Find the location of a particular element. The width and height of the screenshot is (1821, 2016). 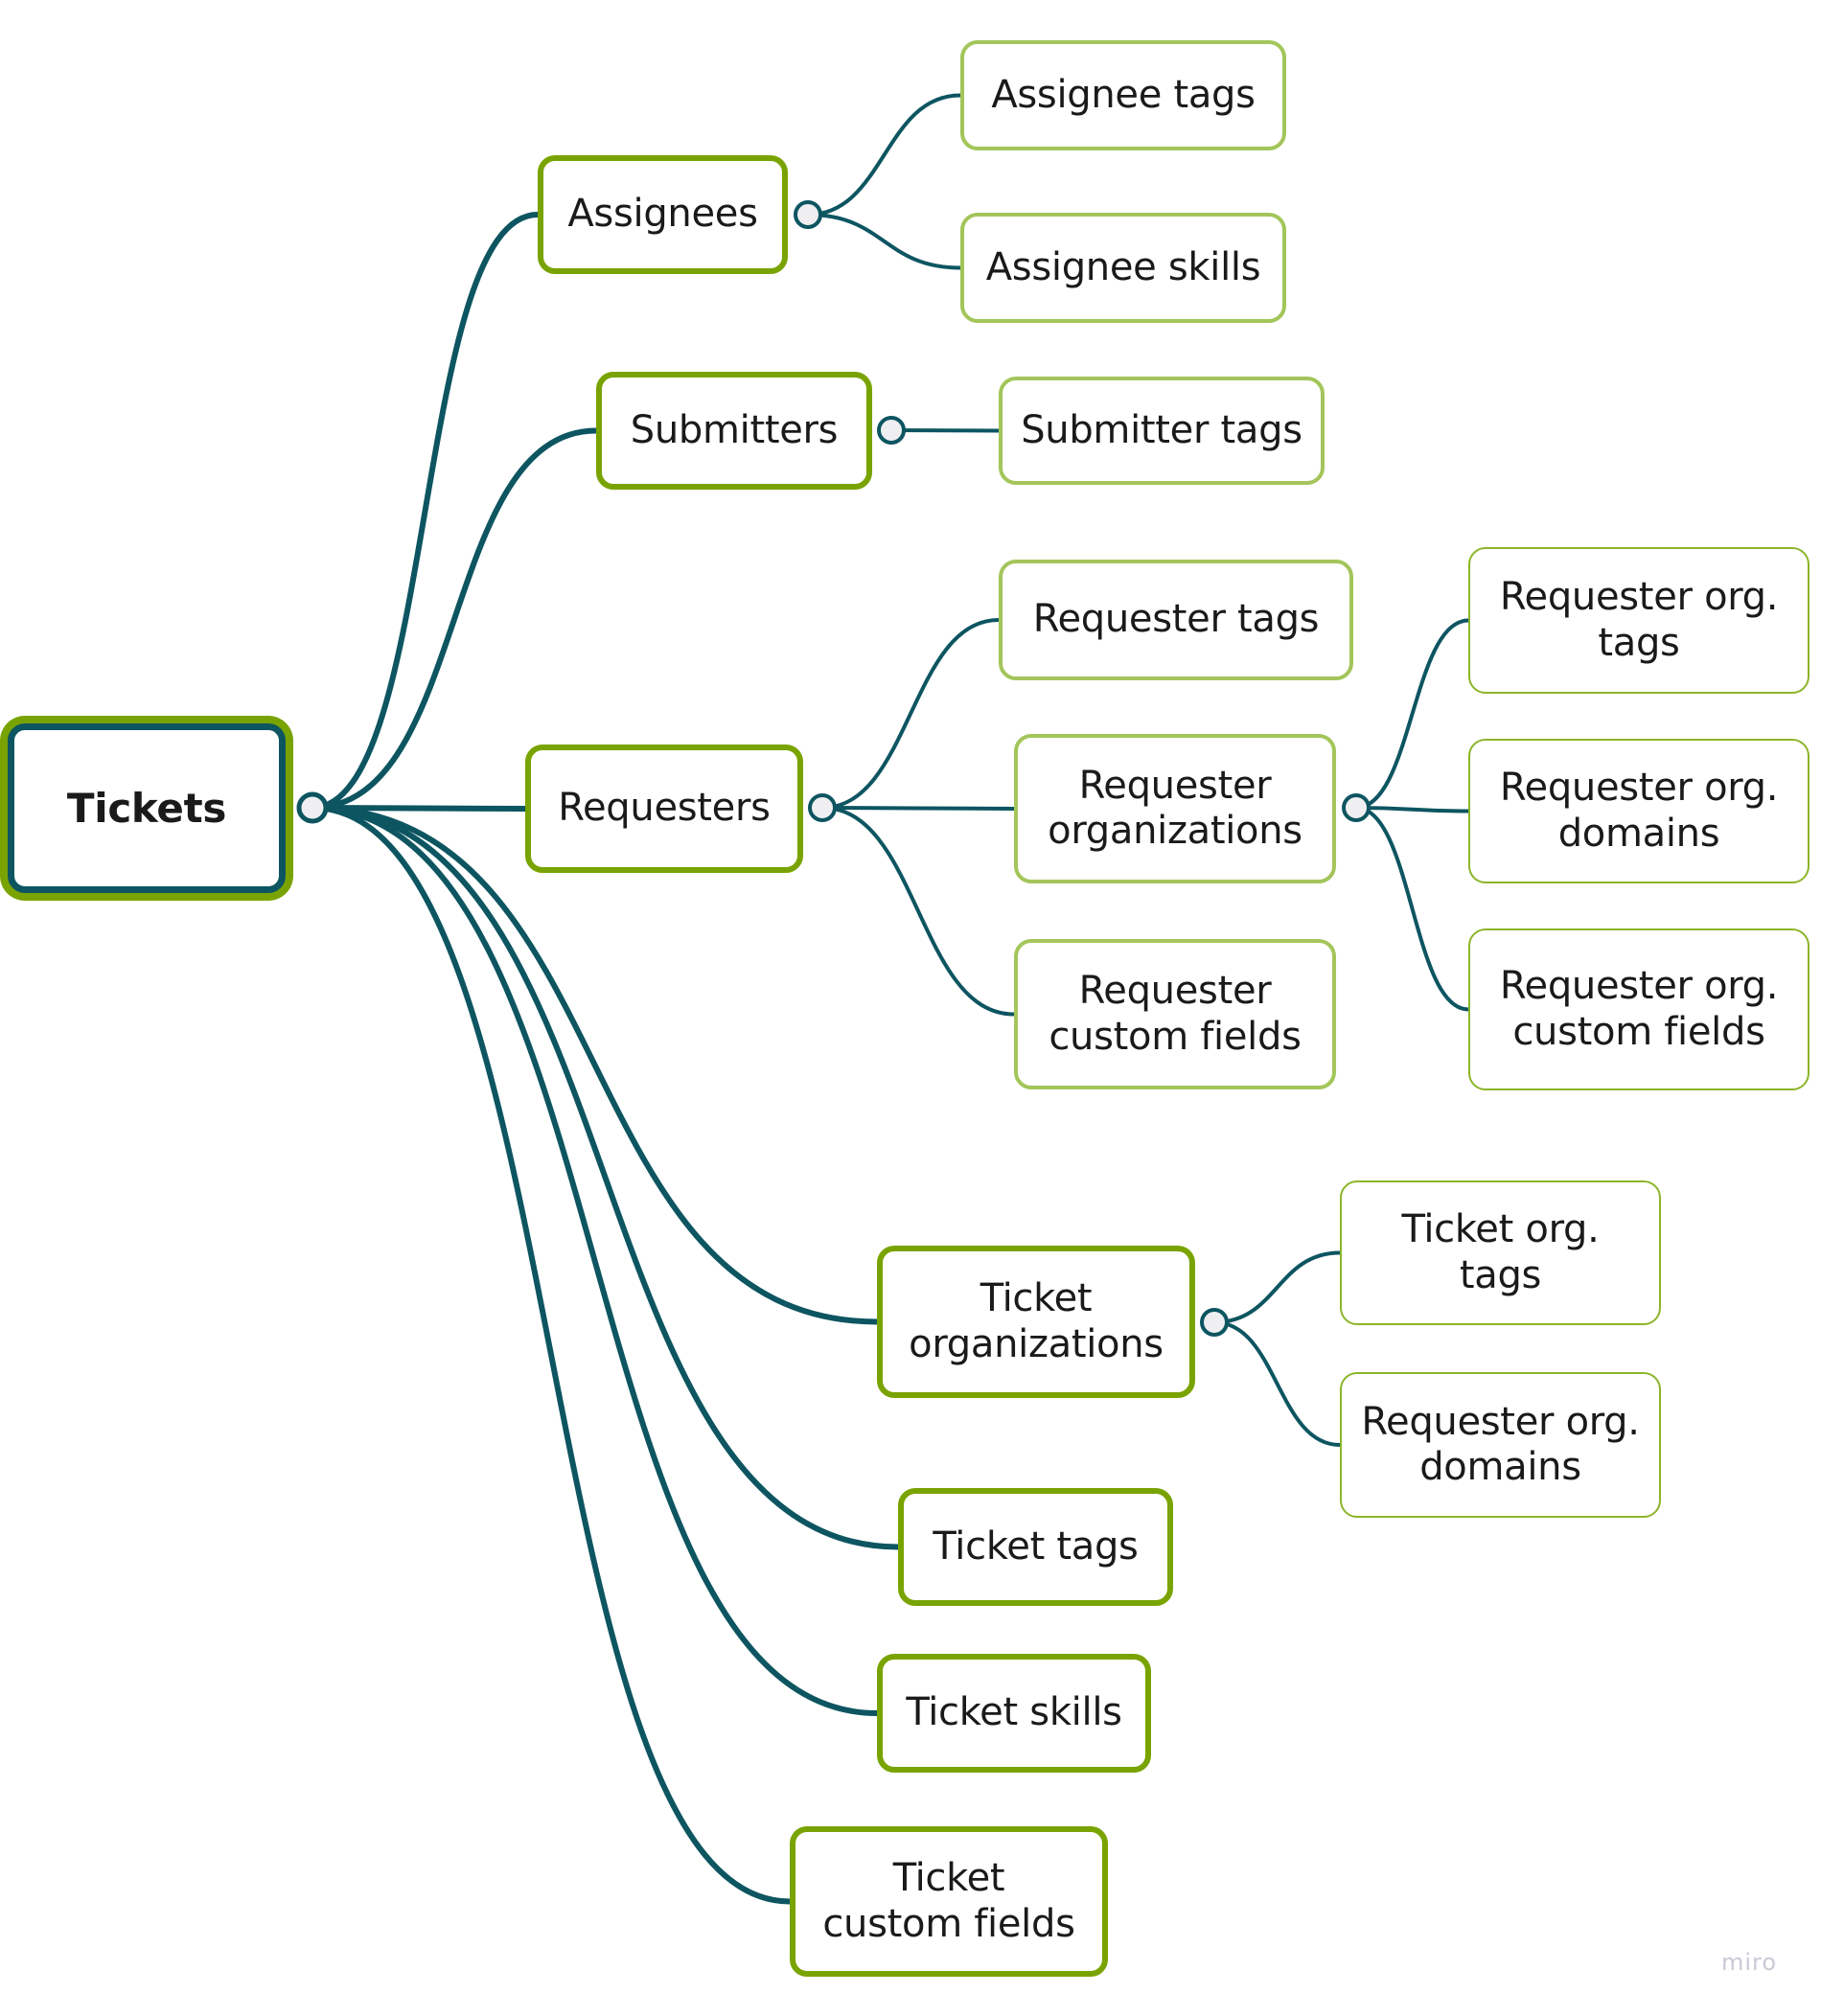

node-label: Submitters is located at coordinates (734, 429).